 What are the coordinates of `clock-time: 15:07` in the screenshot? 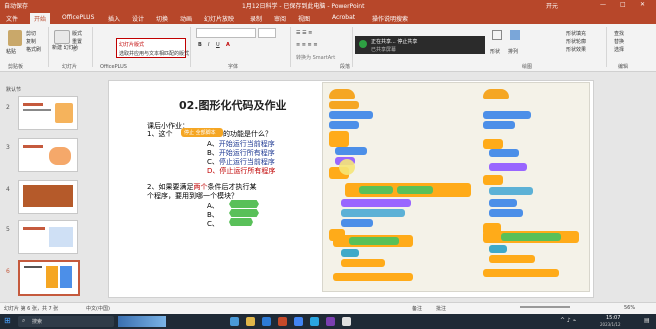 It's located at (613, 318).